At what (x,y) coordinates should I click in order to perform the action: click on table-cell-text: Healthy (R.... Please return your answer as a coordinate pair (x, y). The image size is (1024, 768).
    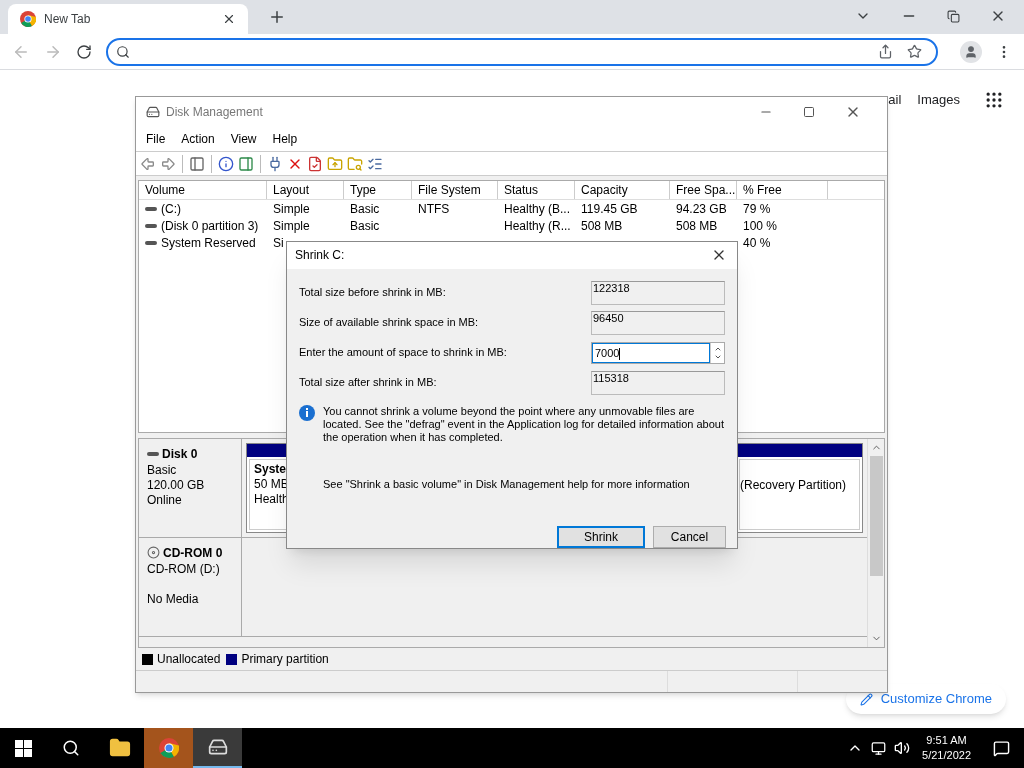
    Looking at the image, I should click on (537, 226).